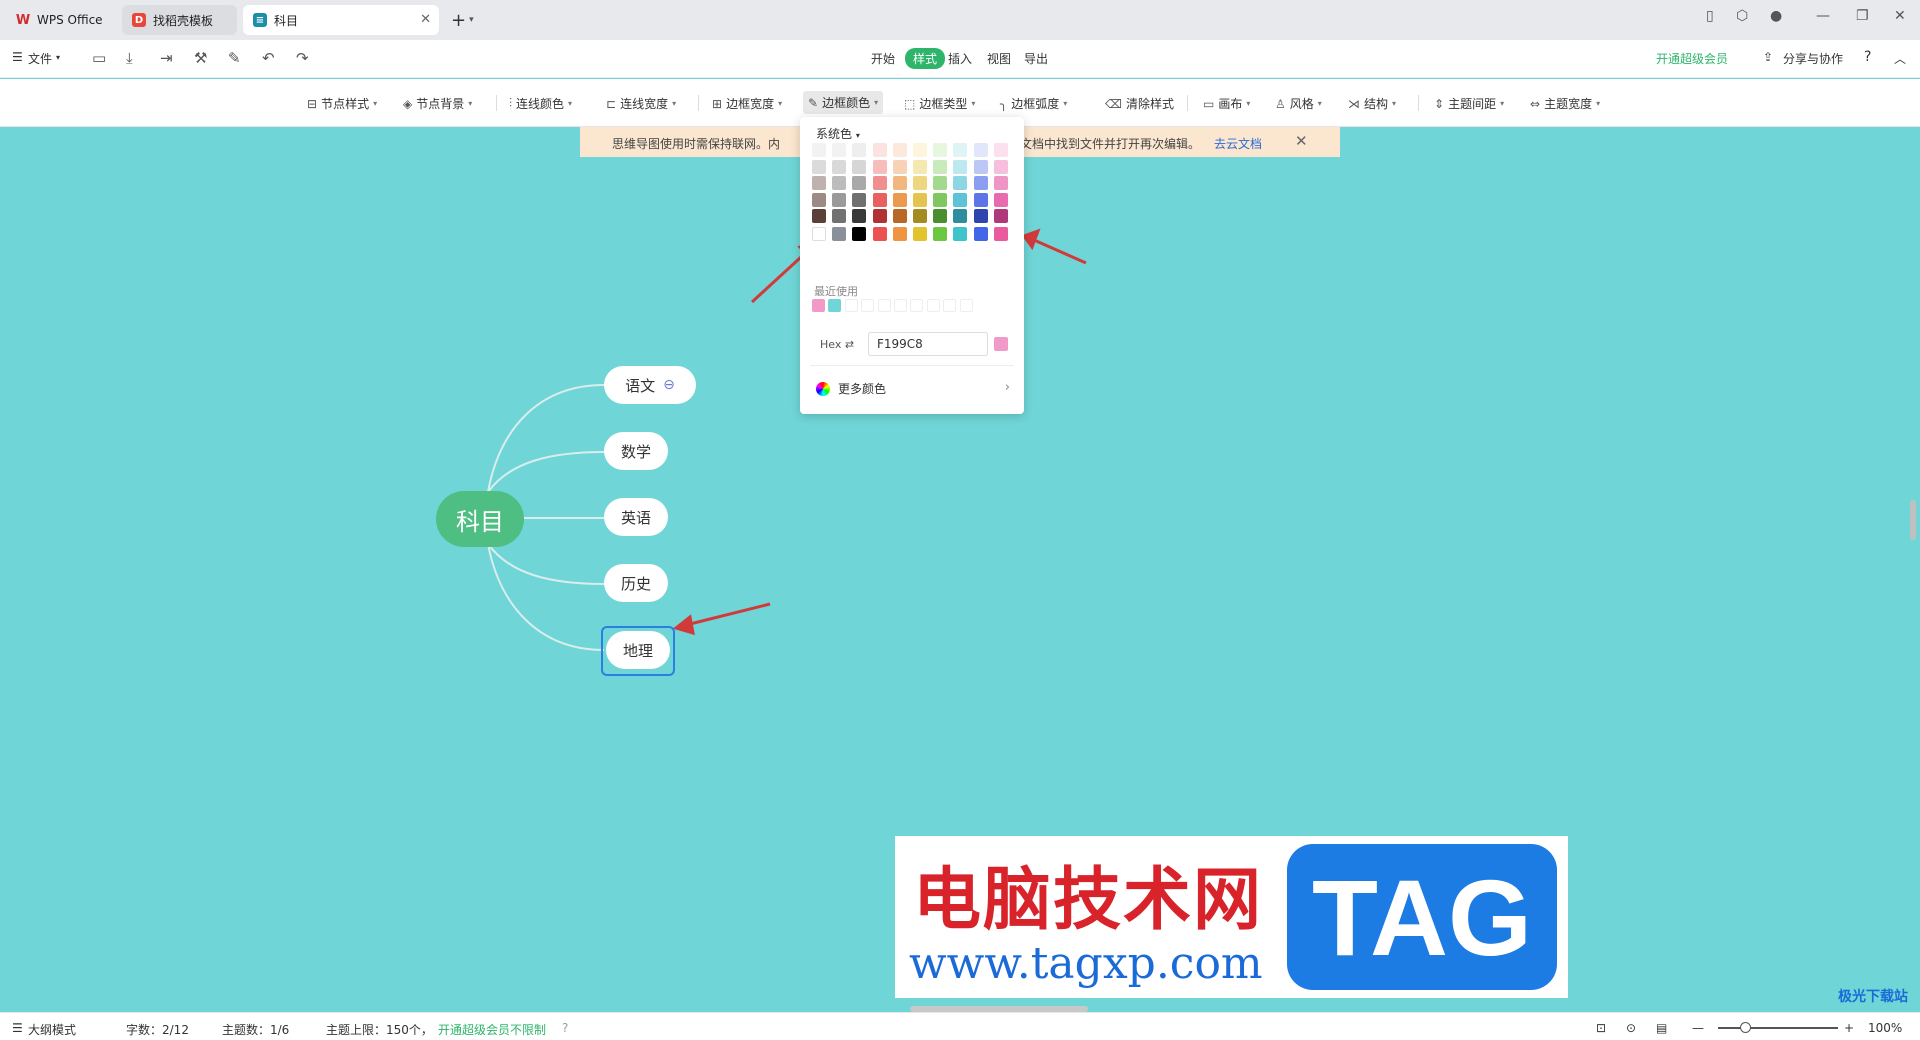 The height and width of the screenshot is (1040, 1920). Describe the element at coordinates (1900, 58) in the screenshot. I see `collapse-icon: ︿` at that location.